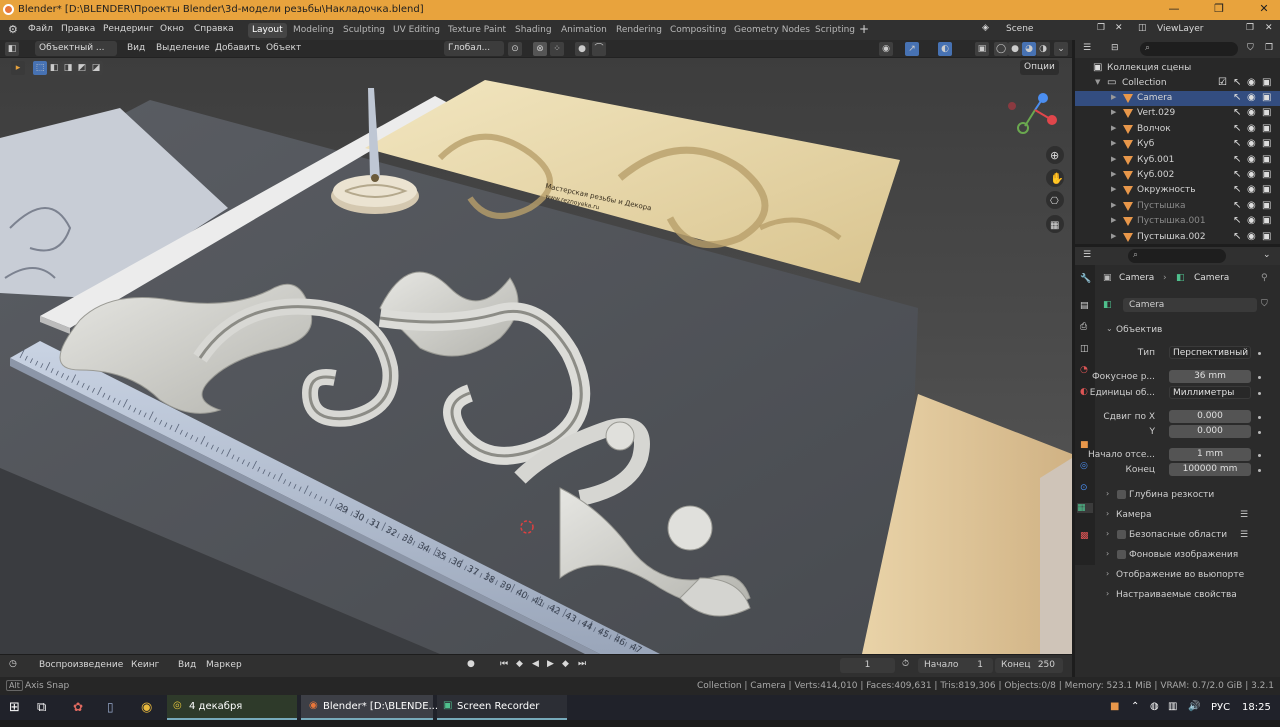 This screenshot has width=1280, height=727. Describe the element at coordinates (1001, 49) in the screenshot. I see `shading-wireframe-icon: ◯` at that location.